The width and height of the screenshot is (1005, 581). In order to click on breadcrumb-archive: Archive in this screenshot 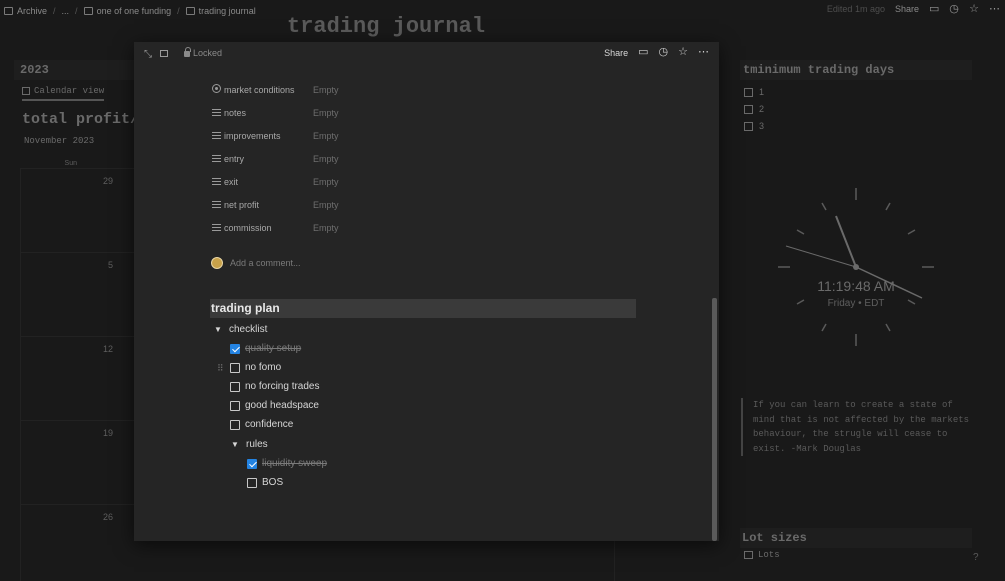, I will do `click(25, 11)`.